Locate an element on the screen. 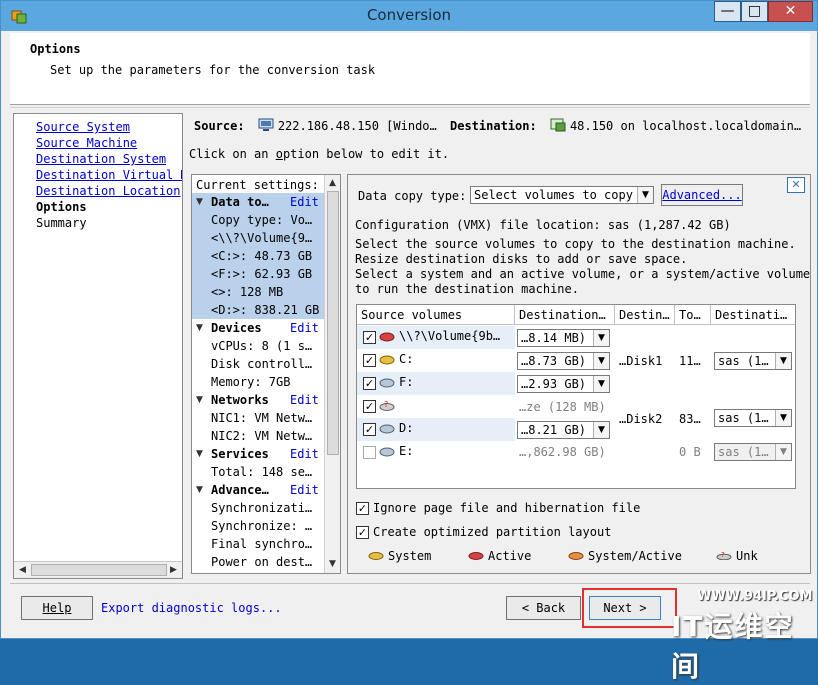 The image size is (818, 685). source-label: Source: is located at coordinates (219, 126).